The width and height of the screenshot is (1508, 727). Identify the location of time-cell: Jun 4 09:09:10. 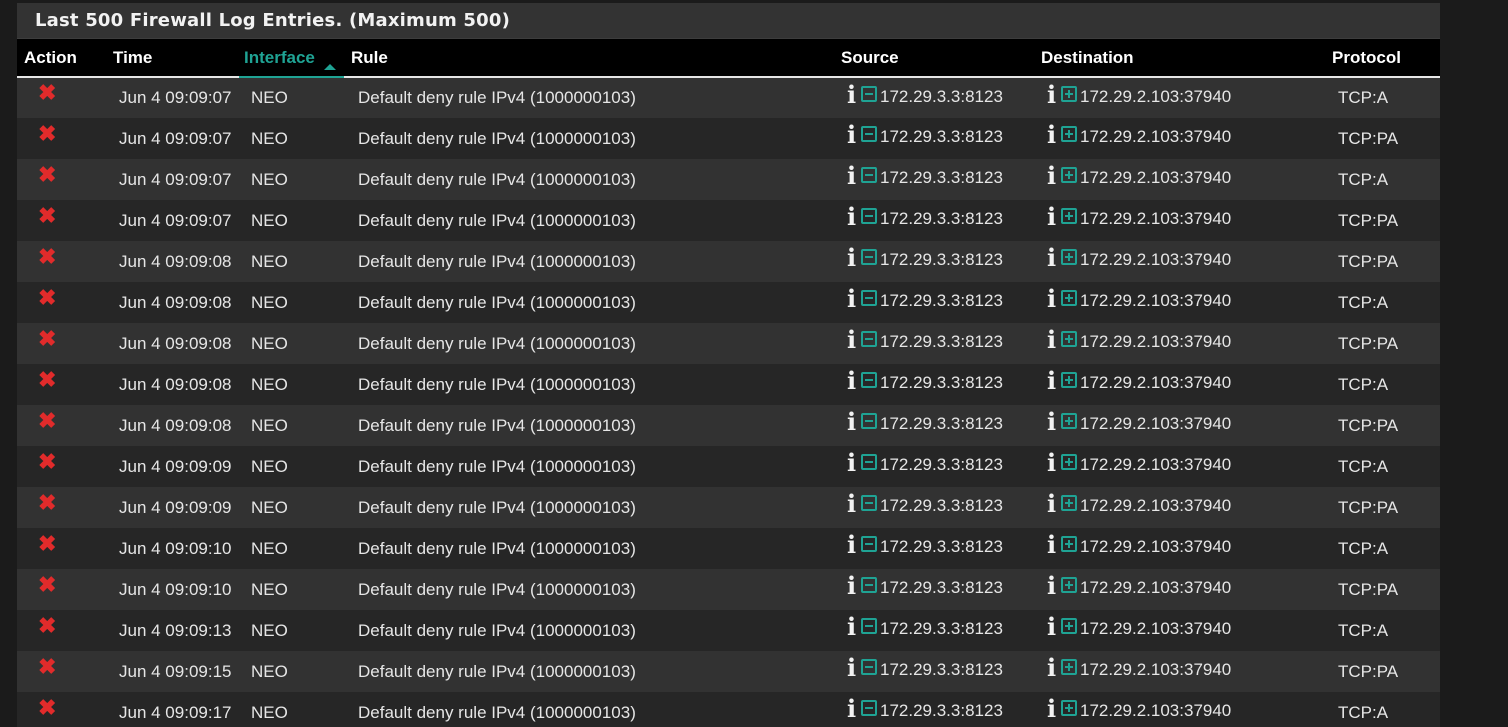
(175, 589).